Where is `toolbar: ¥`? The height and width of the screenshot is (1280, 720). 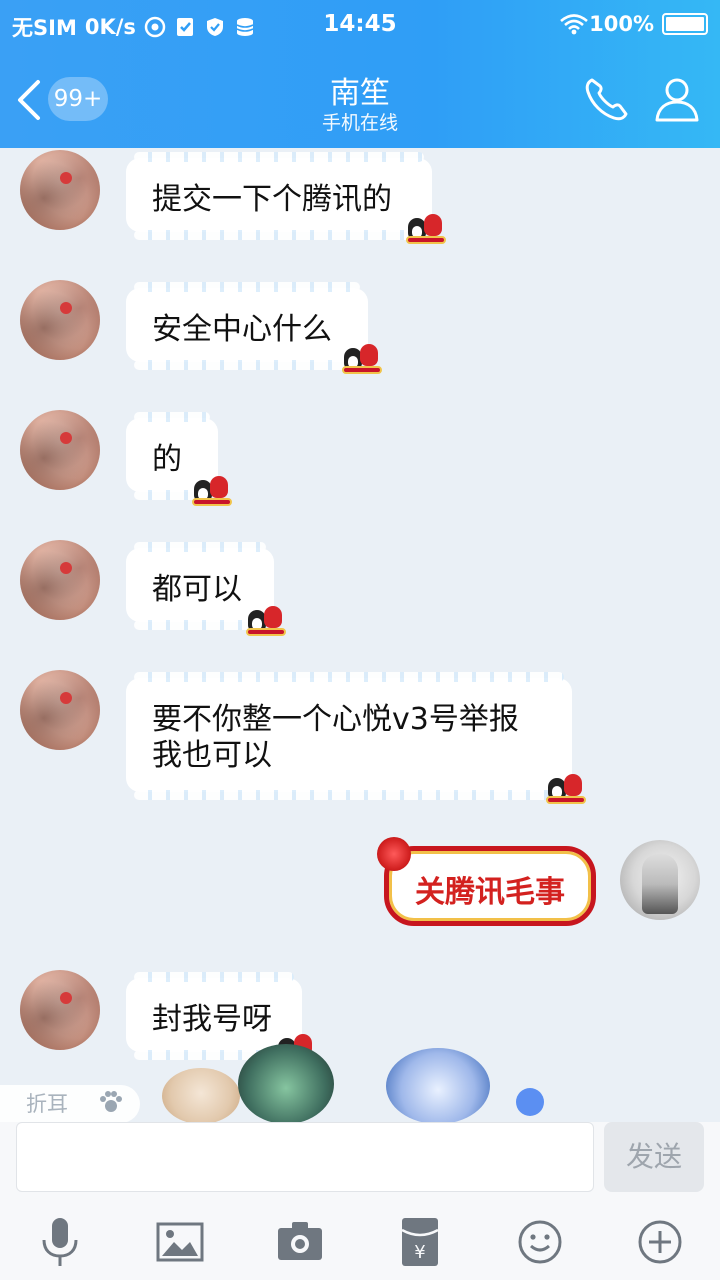 toolbar: ¥ is located at coordinates (360, 1242).